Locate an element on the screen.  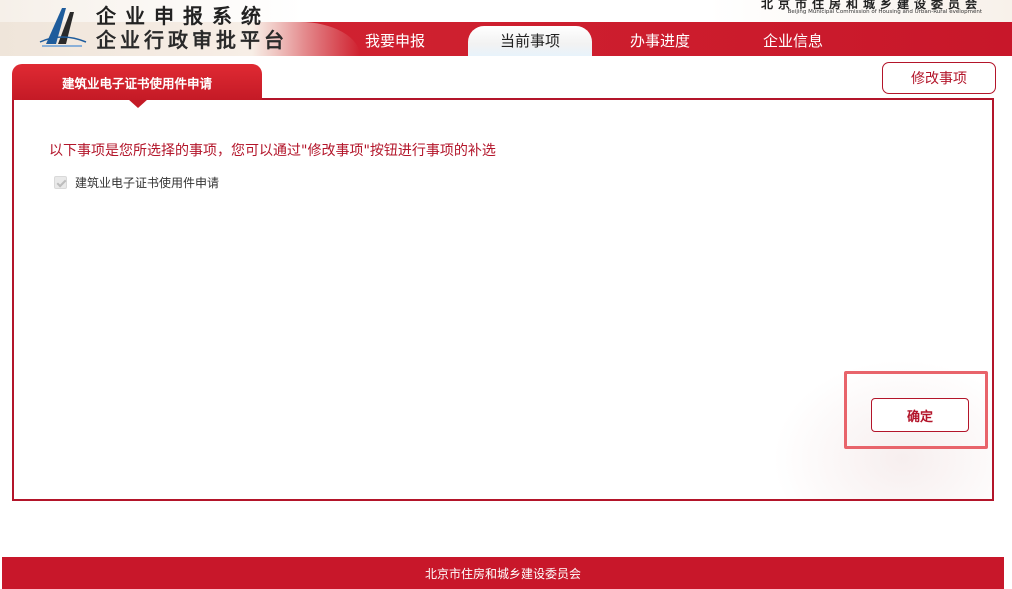
confirm-button: 确定 is located at coordinates (920, 415).